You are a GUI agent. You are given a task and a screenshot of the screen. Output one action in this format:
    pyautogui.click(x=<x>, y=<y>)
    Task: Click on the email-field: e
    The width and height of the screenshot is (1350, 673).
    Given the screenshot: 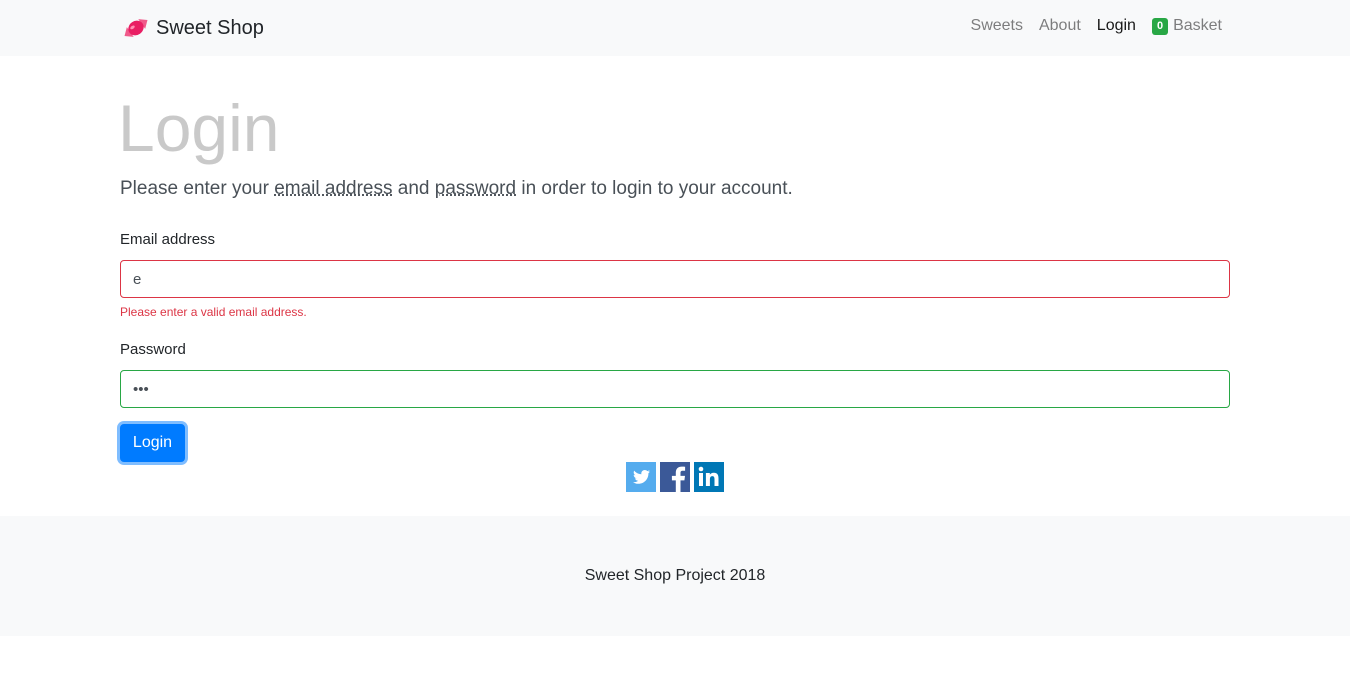 What is the action you would take?
    pyautogui.click(x=675, y=279)
    